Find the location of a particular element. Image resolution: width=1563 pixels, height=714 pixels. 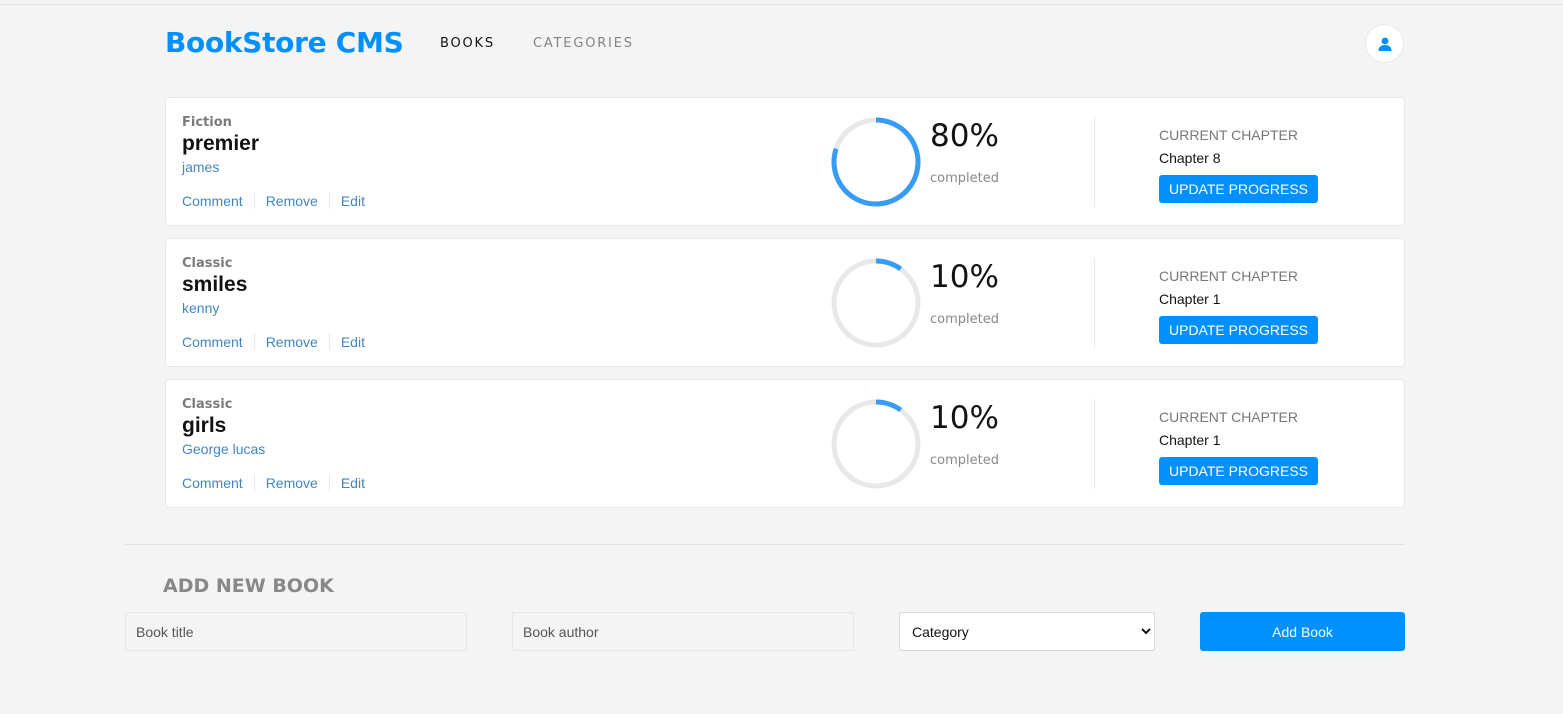

nav-books: BOOKS is located at coordinates (467, 43).